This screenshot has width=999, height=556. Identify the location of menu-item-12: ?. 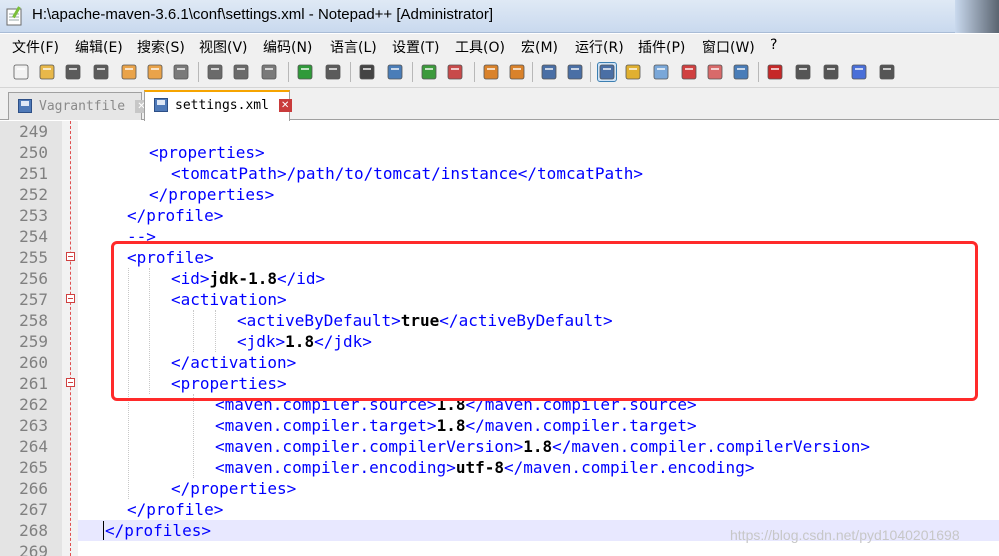
(773, 45).